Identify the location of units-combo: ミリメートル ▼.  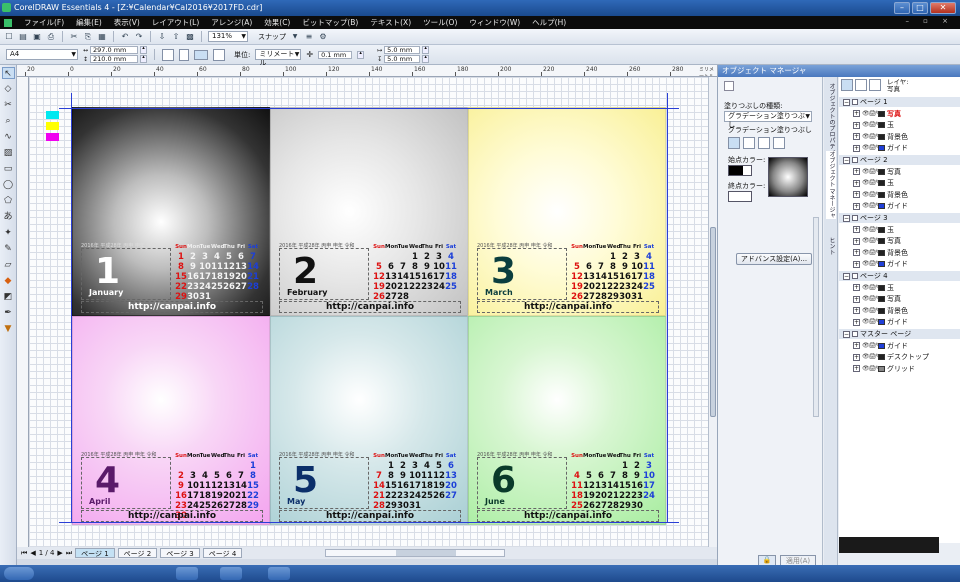
(278, 58).